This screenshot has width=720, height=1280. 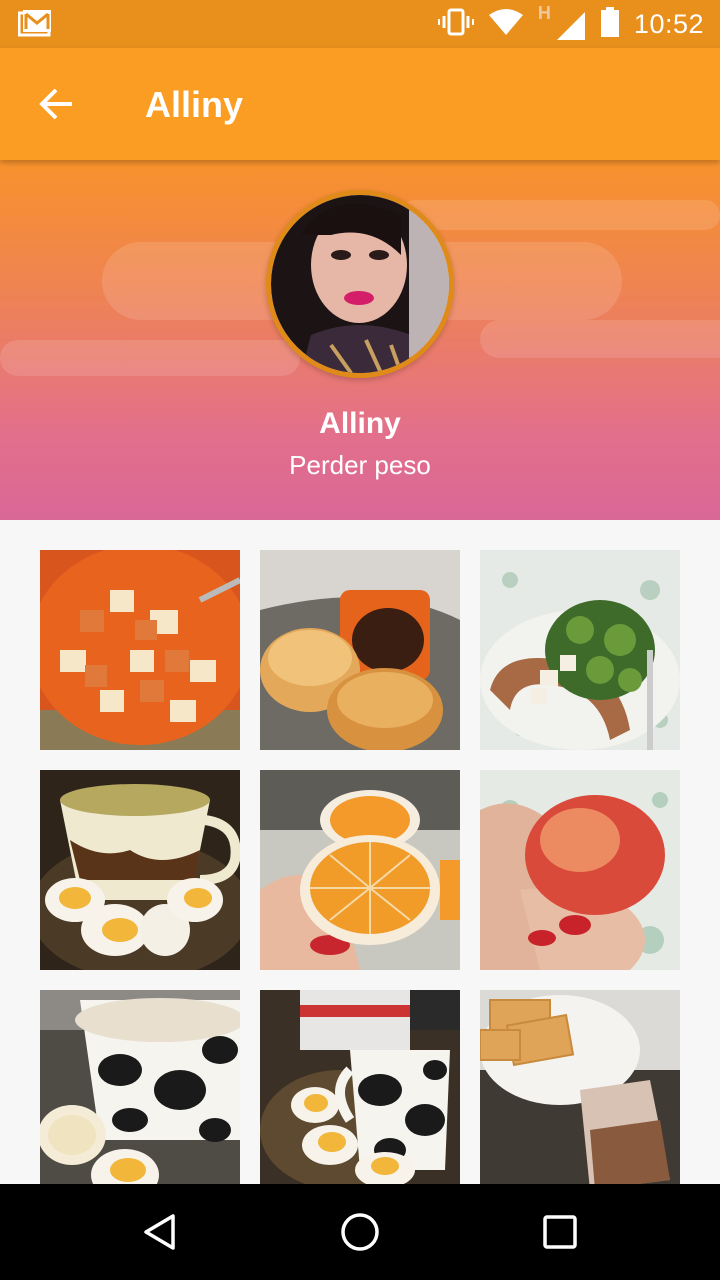 What do you see at coordinates (360, 423) in the screenshot?
I see `profile-name: Alliny` at bounding box center [360, 423].